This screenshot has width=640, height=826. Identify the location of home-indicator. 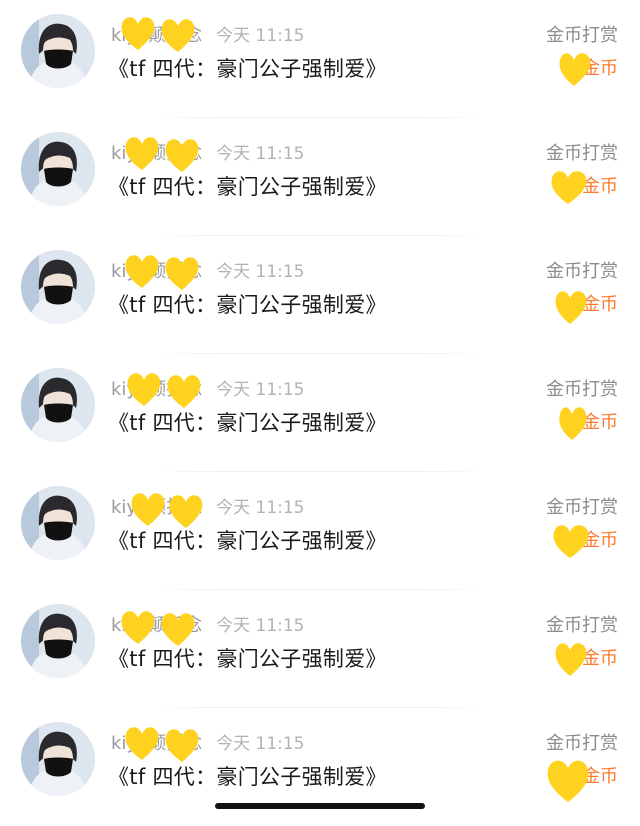
(320, 806).